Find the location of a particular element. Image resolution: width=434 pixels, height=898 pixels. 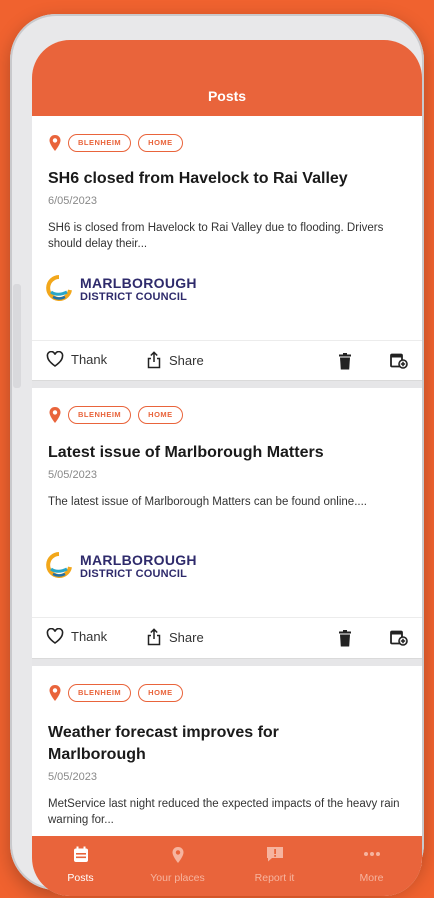

tab-more: More is located at coordinates (371, 866).